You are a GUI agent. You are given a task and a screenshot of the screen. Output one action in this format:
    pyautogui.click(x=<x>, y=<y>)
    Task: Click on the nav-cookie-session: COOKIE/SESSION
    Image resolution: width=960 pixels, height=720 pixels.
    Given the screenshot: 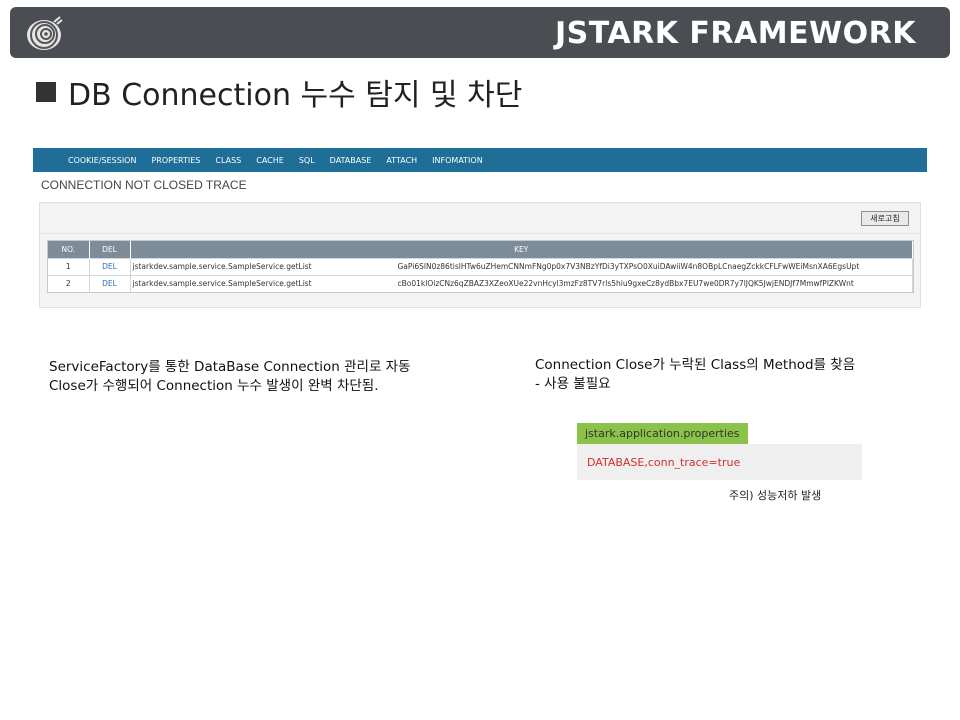 What is the action you would take?
    pyautogui.click(x=102, y=160)
    